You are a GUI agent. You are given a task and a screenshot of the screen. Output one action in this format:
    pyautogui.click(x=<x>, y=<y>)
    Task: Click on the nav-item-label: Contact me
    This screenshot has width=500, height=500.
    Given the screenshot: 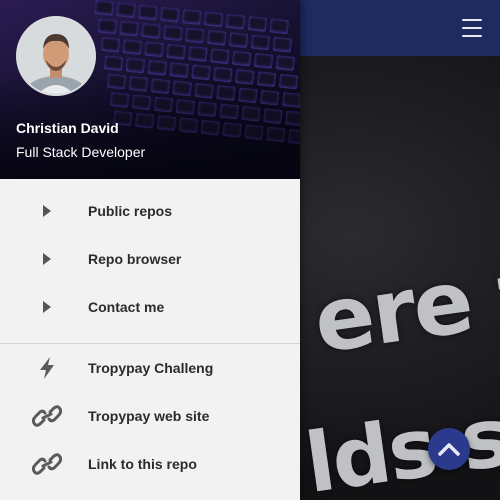 What is the action you would take?
    pyautogui.click(x=126, y=307)
    